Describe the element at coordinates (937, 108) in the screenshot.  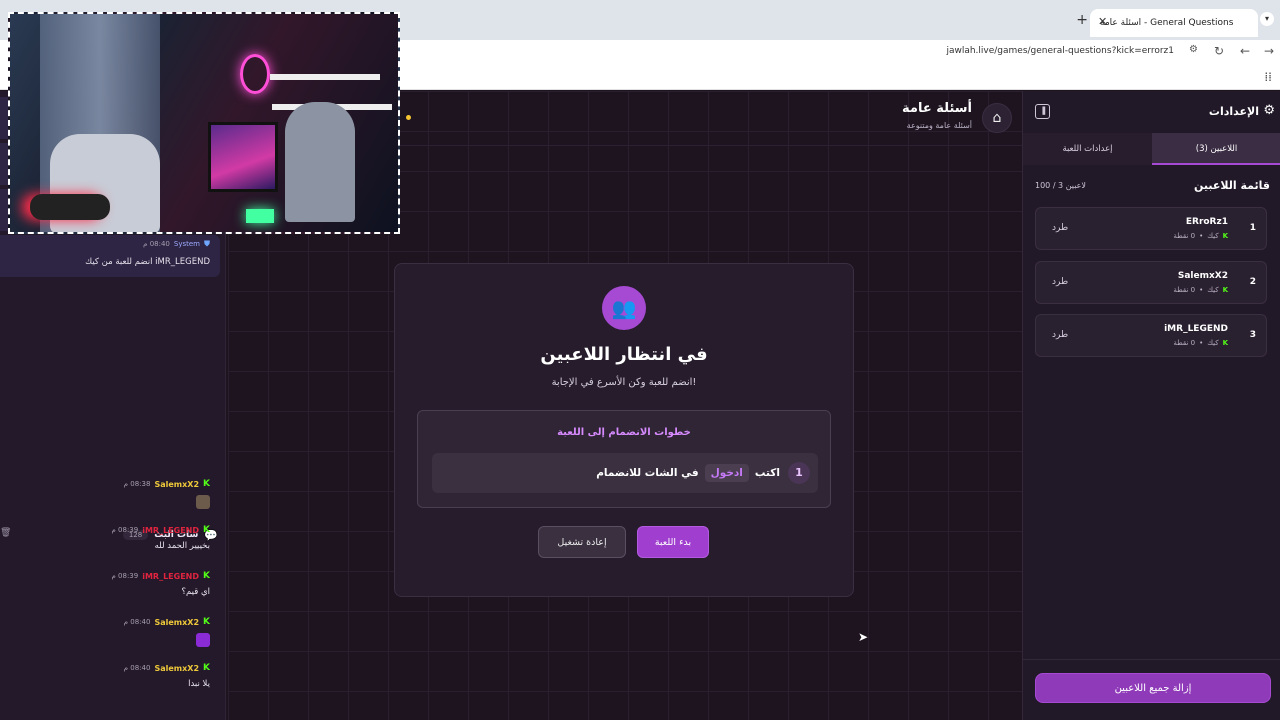
I see `page-title: أسئلة عامة` at that location.